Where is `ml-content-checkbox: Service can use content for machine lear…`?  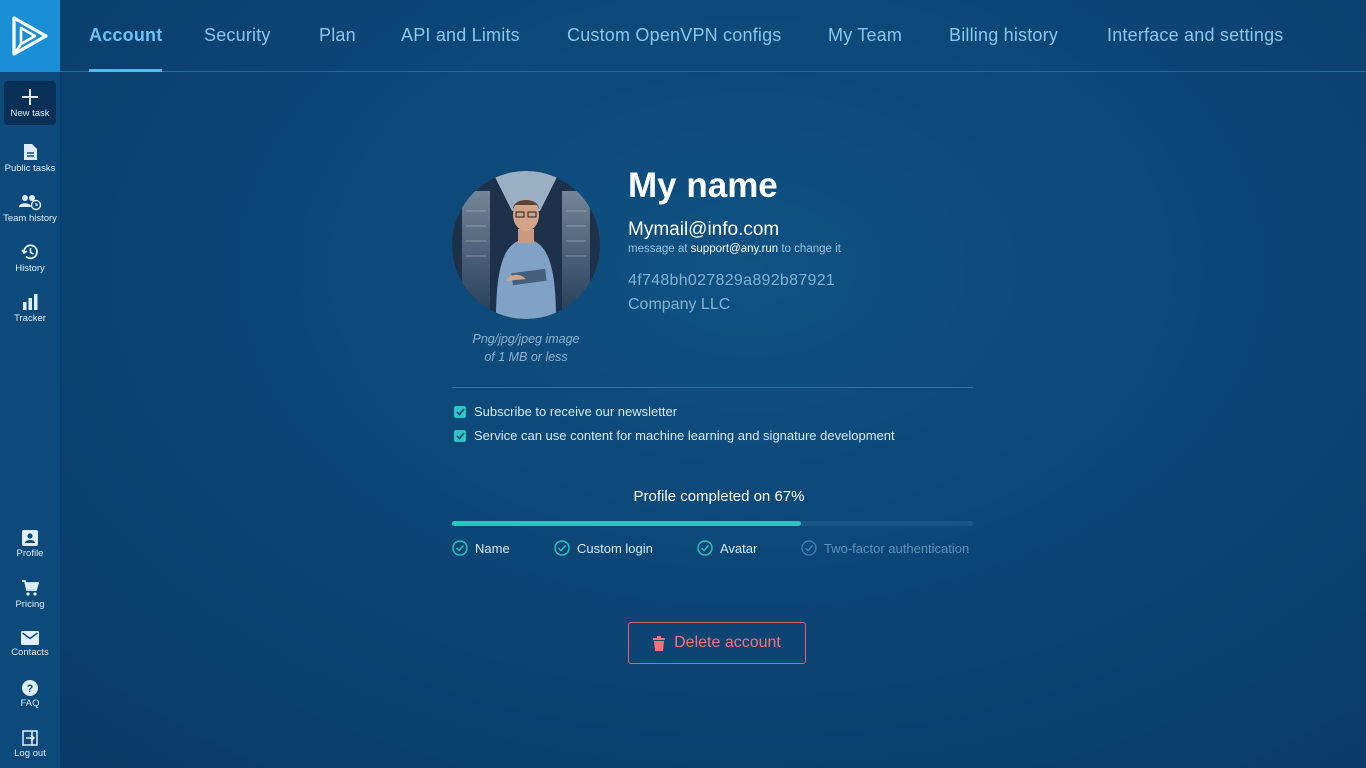
ml-content-checkbox: Service can use content for machine lear… is located at coordinates (674, 435).